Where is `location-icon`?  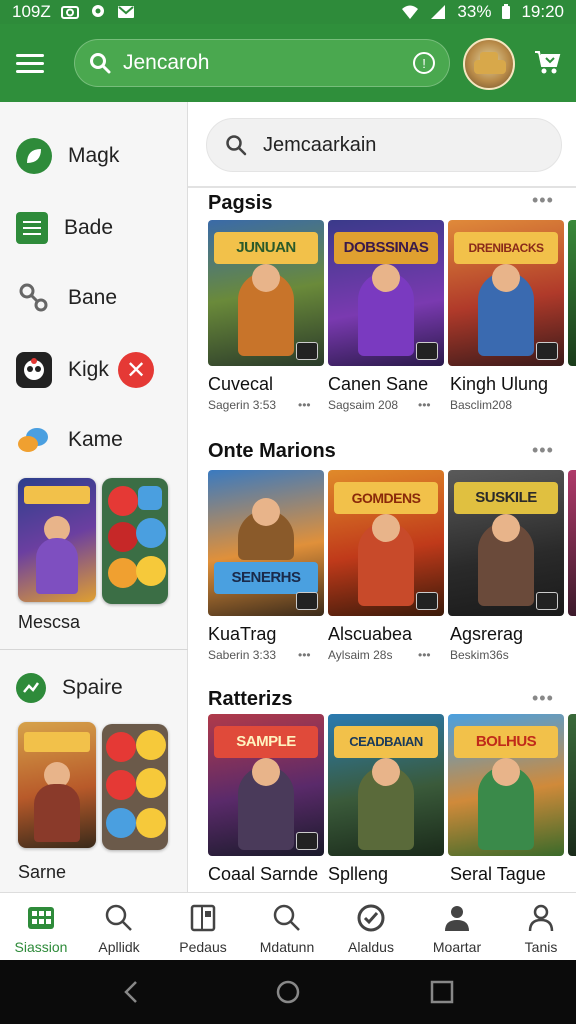 location-icon is located at coordinates (97, 11).